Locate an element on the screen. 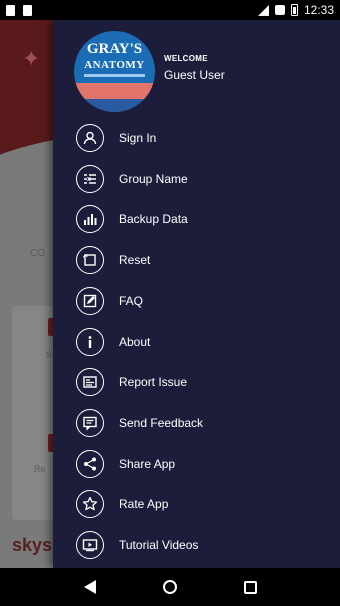  battery-icon is located at coordinates (294, 10).